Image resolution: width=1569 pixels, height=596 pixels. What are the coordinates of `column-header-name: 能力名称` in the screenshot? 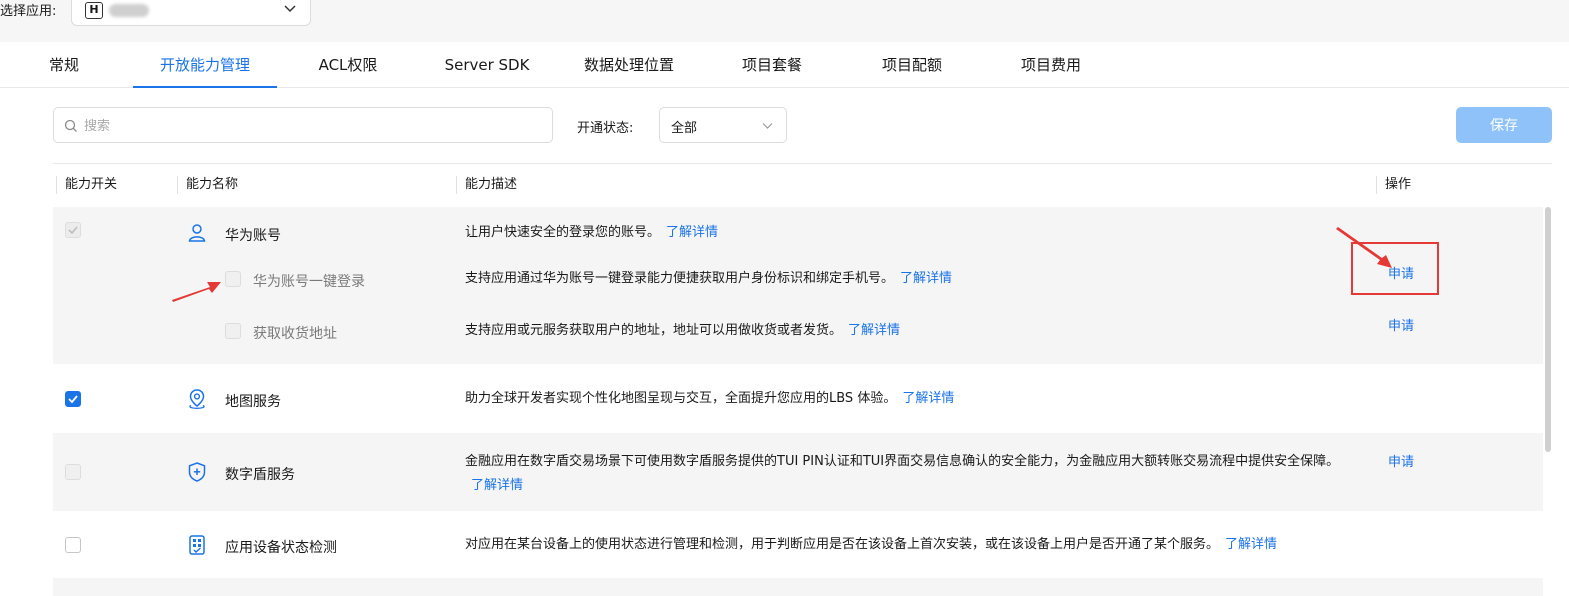 It's located at (207, 185).